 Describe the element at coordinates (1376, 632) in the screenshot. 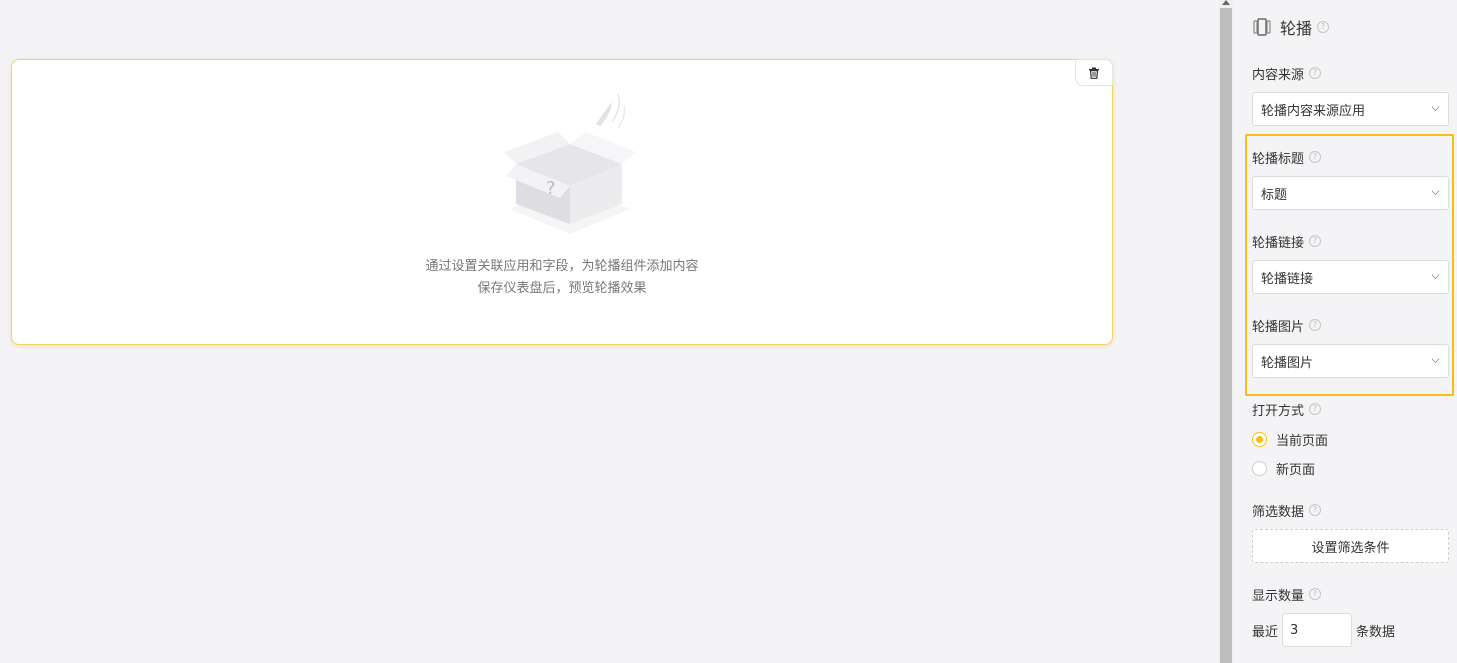

I see `display-count-suffix: 条数据` at that location.